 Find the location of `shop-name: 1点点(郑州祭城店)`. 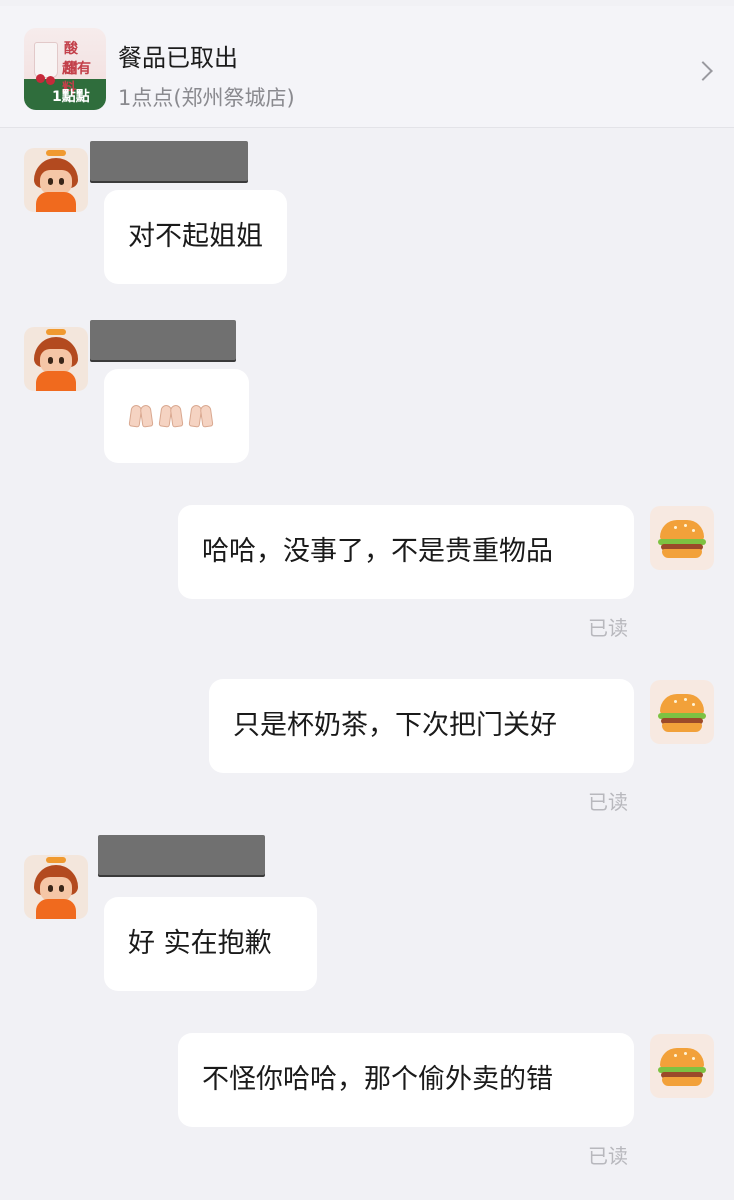

shop-name: 1点点(郑州祭城店) is located at coordinates (206, 98).